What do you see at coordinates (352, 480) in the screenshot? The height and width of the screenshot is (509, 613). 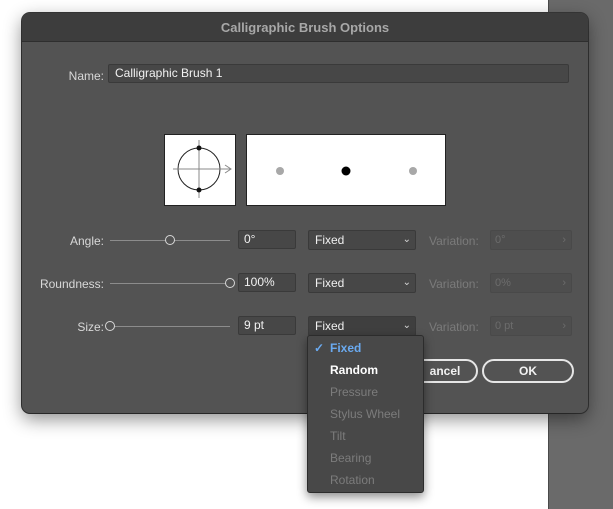 I see `menu-item-rotation: Rotation` at bounding box center [352, 480].